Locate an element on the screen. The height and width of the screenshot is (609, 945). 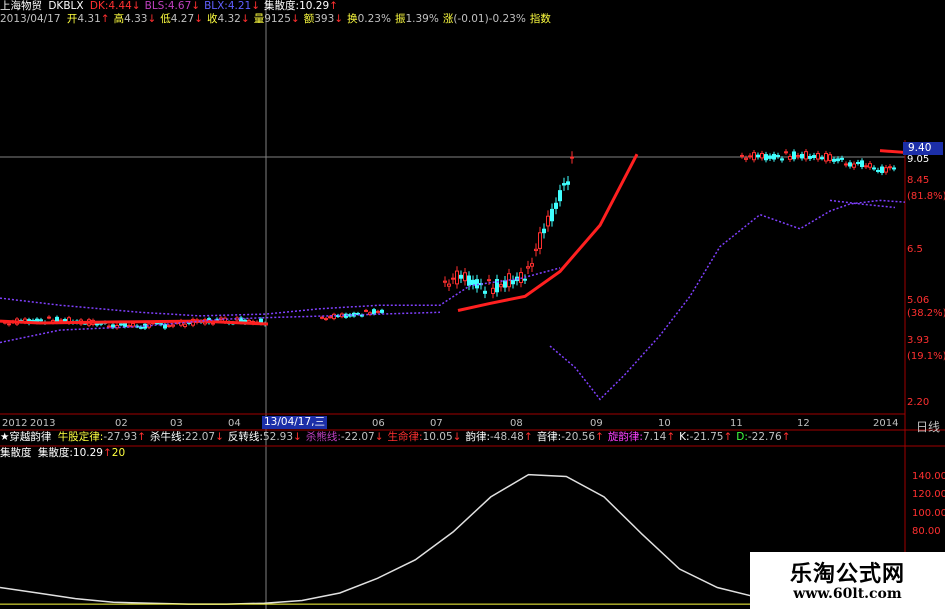
quote-label: 指数 is located at coordinates (540, 19).